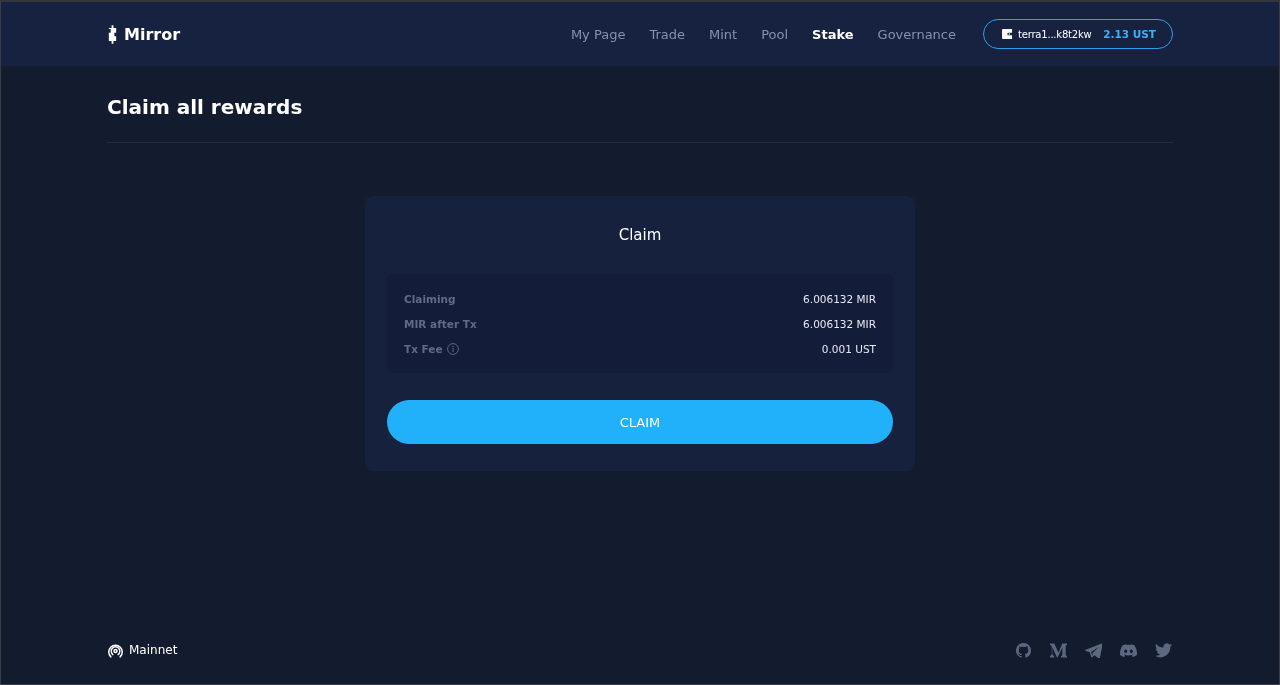 The width and height of the screenshot is (1280, 685). I want to click on summary-label: Tx Fee, so click(423, 348).